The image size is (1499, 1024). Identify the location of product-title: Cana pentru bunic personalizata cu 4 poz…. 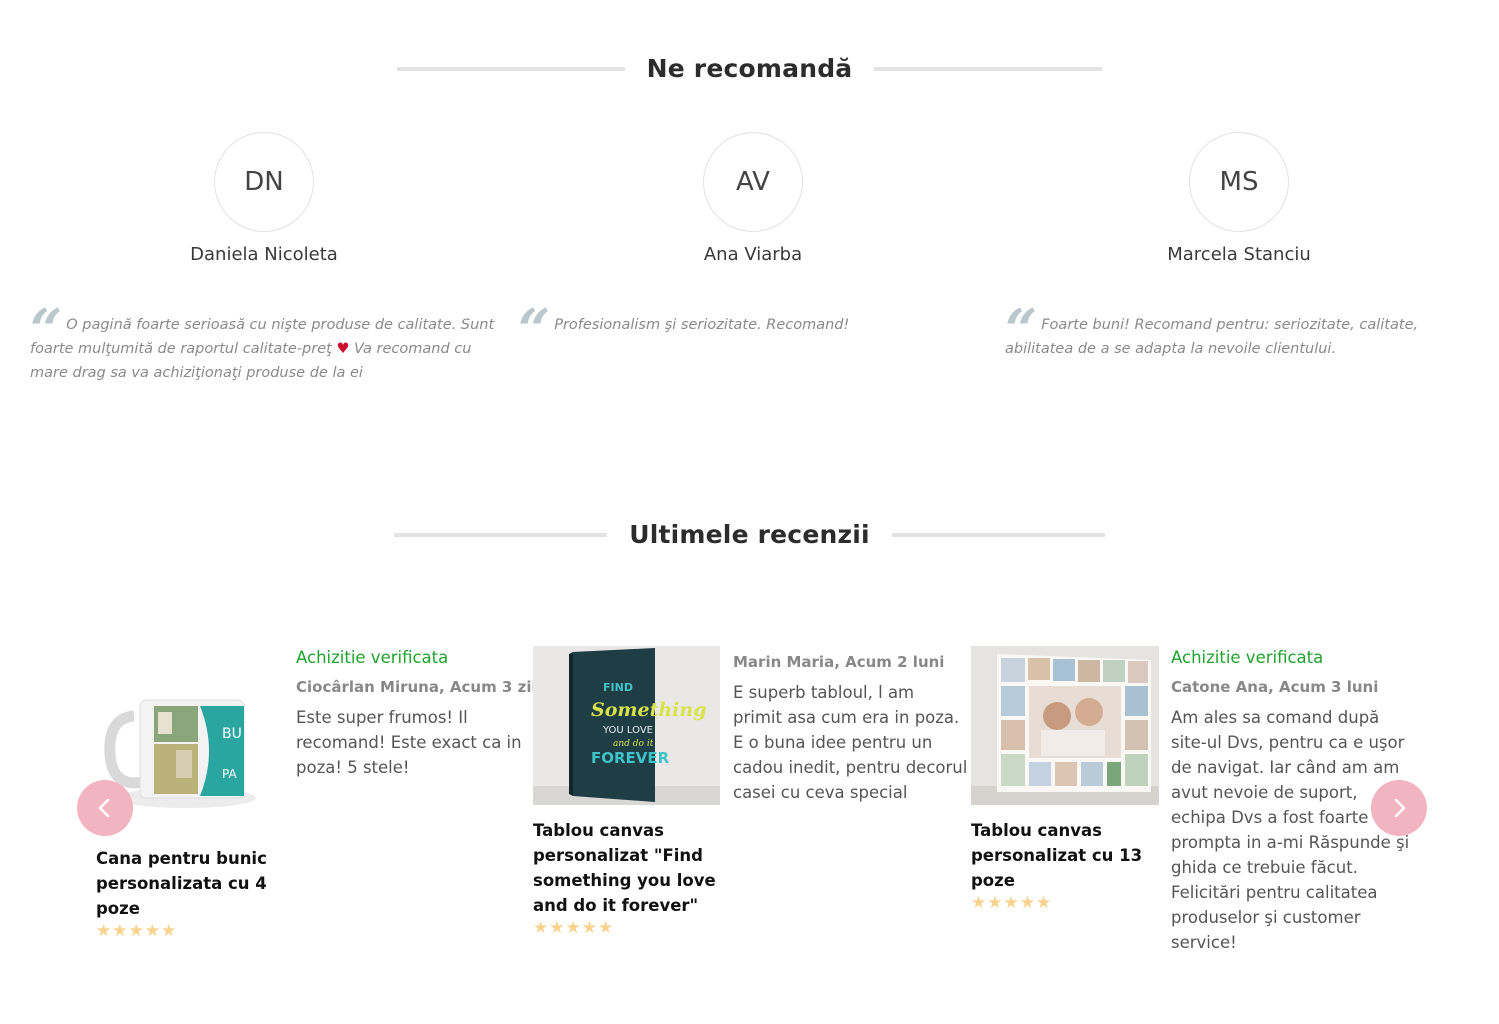
(191, 883).